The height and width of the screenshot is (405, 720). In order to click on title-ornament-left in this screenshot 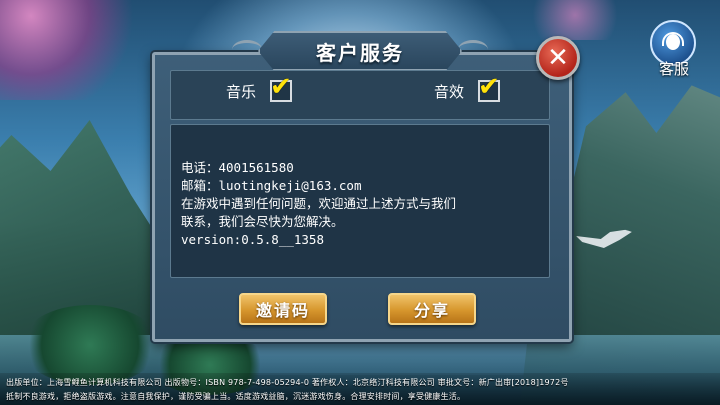, I will do `click(247, 49)`.